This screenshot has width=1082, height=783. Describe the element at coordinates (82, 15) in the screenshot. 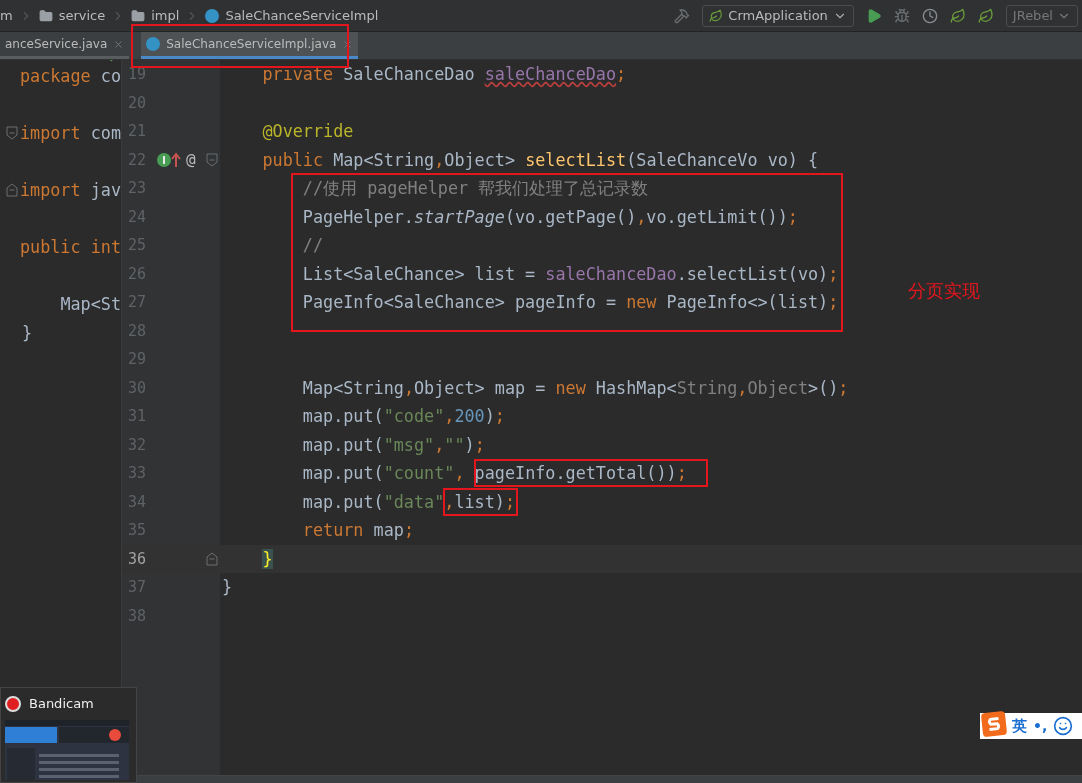

I see `breadcrumb-item: service` at that location.